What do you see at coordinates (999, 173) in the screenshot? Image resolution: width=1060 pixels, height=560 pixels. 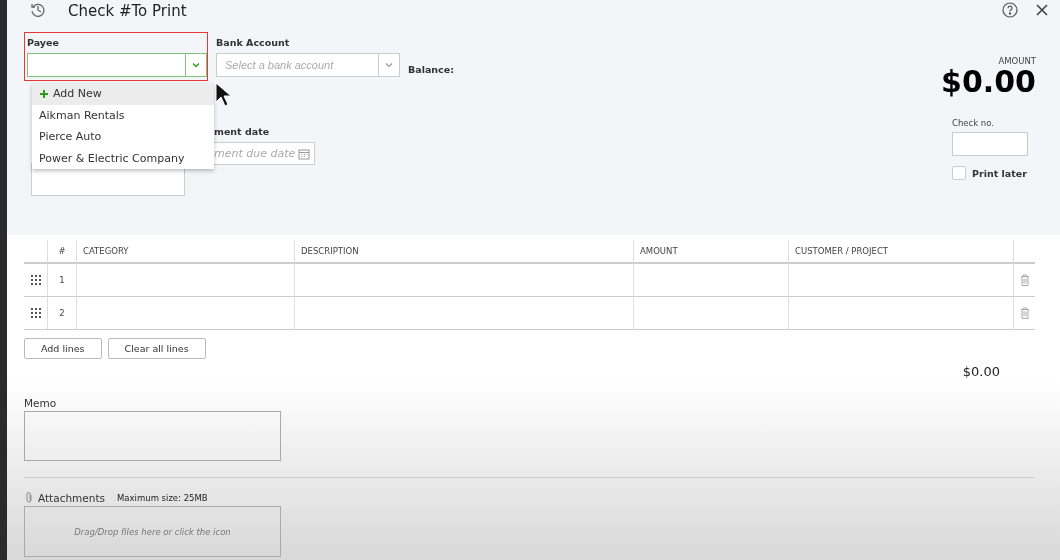 I see `print-later-label: Print later` at bounding box center [999, 173].